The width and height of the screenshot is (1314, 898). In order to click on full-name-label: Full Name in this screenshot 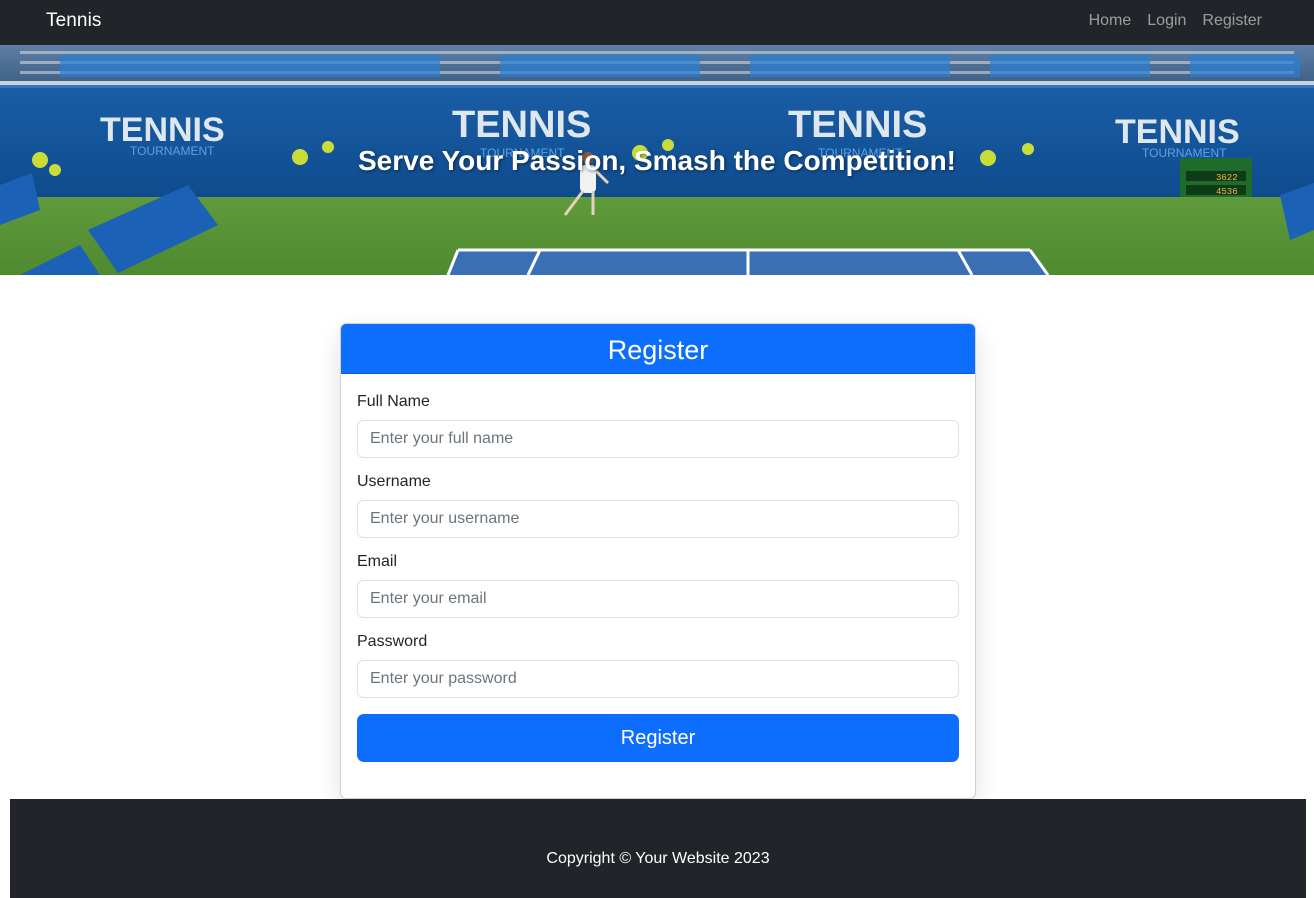, I will do `click(393, 401)`.